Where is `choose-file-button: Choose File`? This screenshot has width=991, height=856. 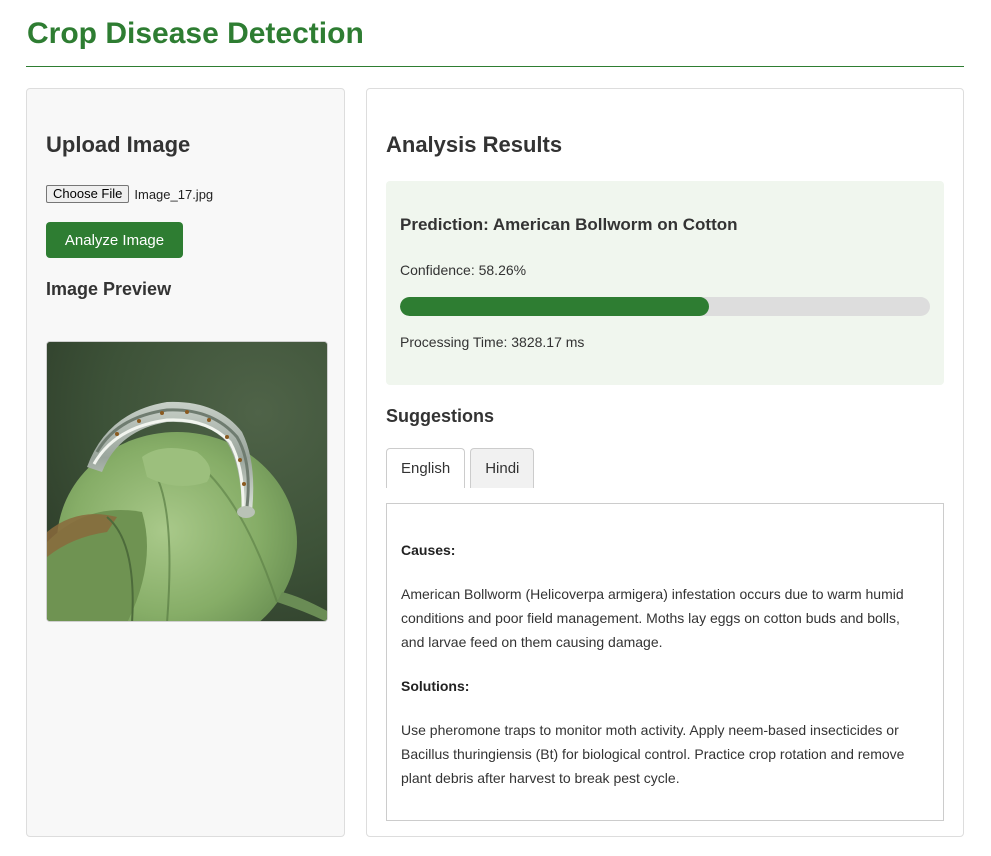 choose-file-button: Choose File is located at coordinates (88, 194).